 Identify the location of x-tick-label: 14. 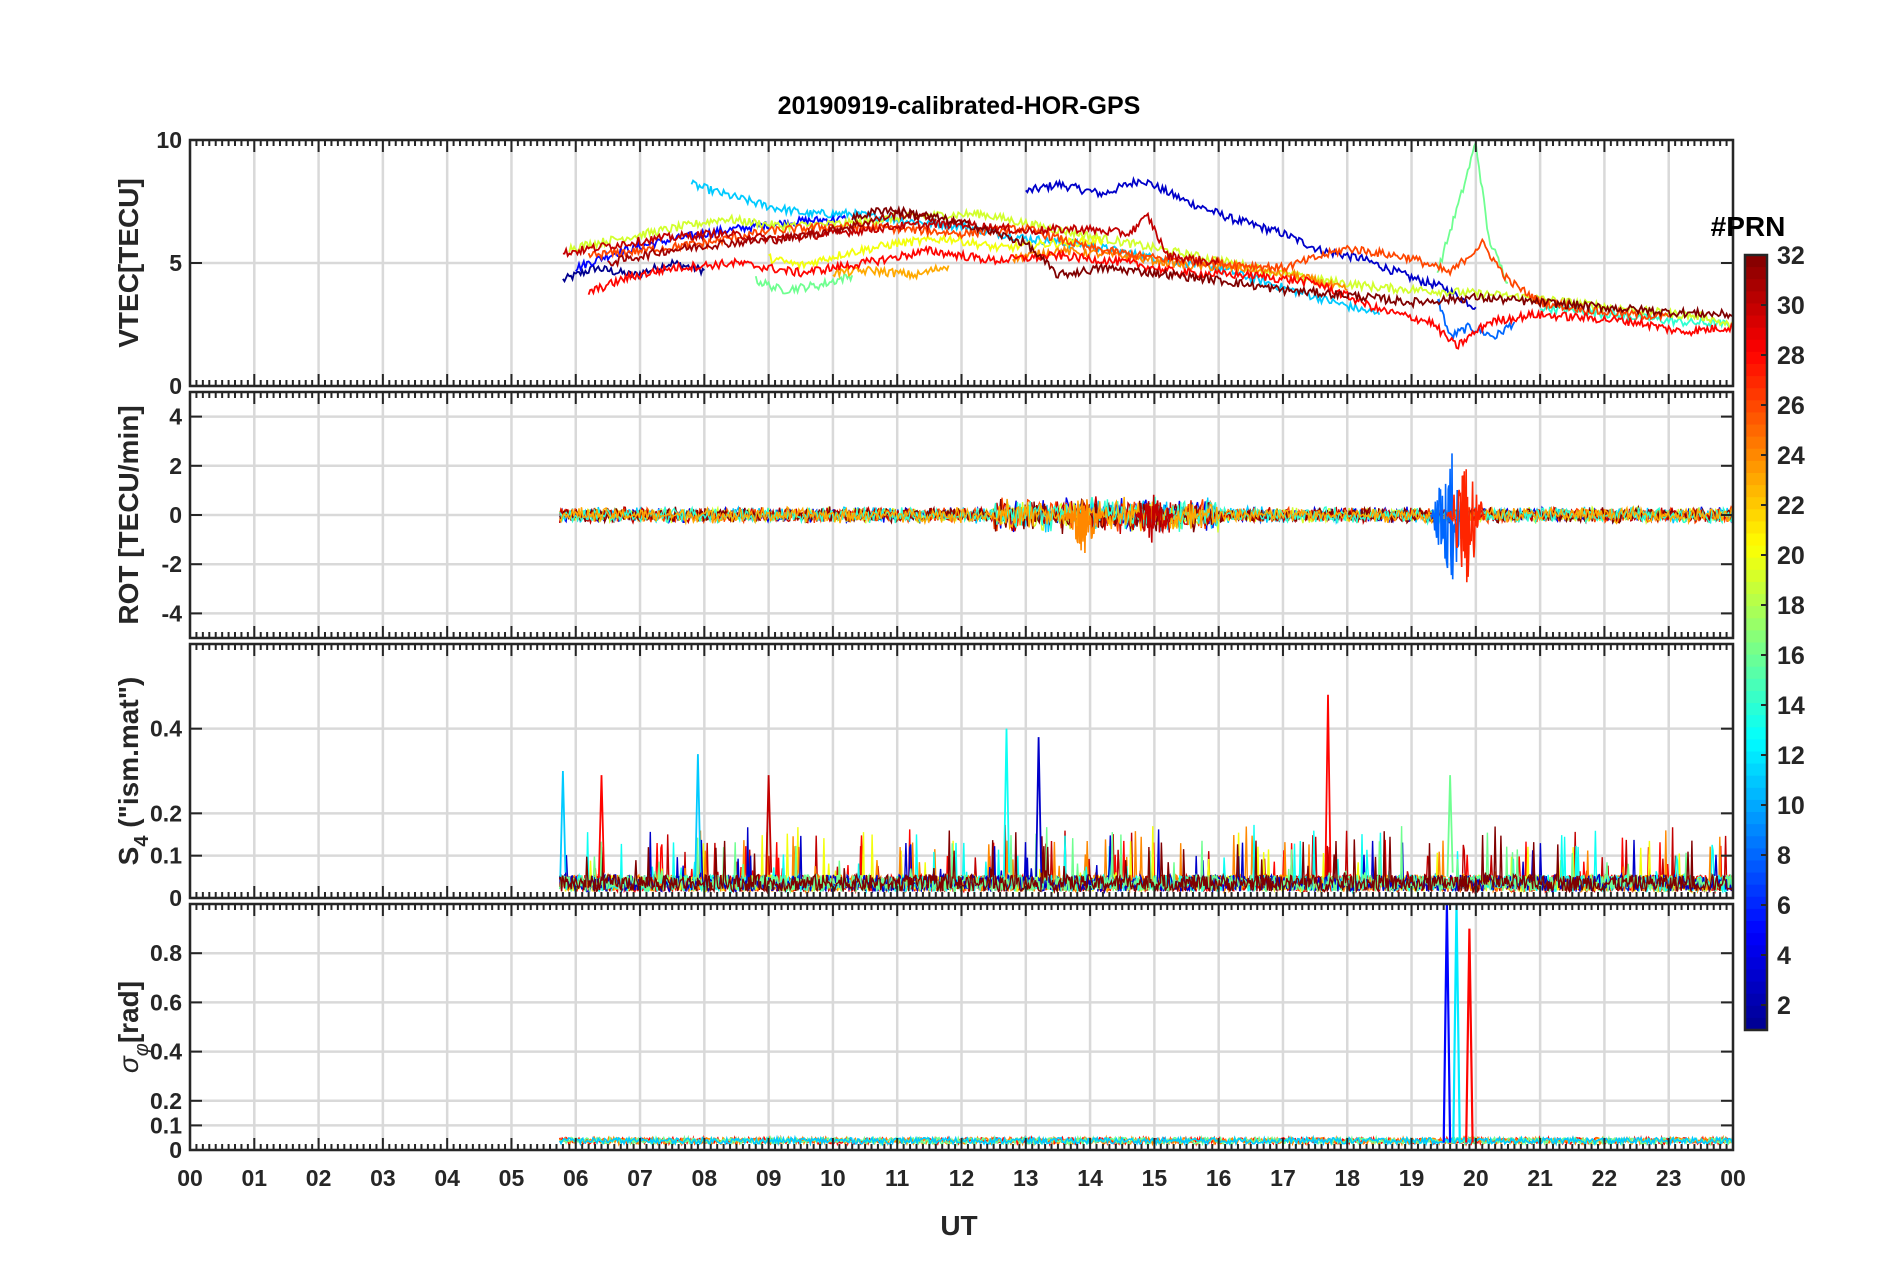
(1090, 1178).